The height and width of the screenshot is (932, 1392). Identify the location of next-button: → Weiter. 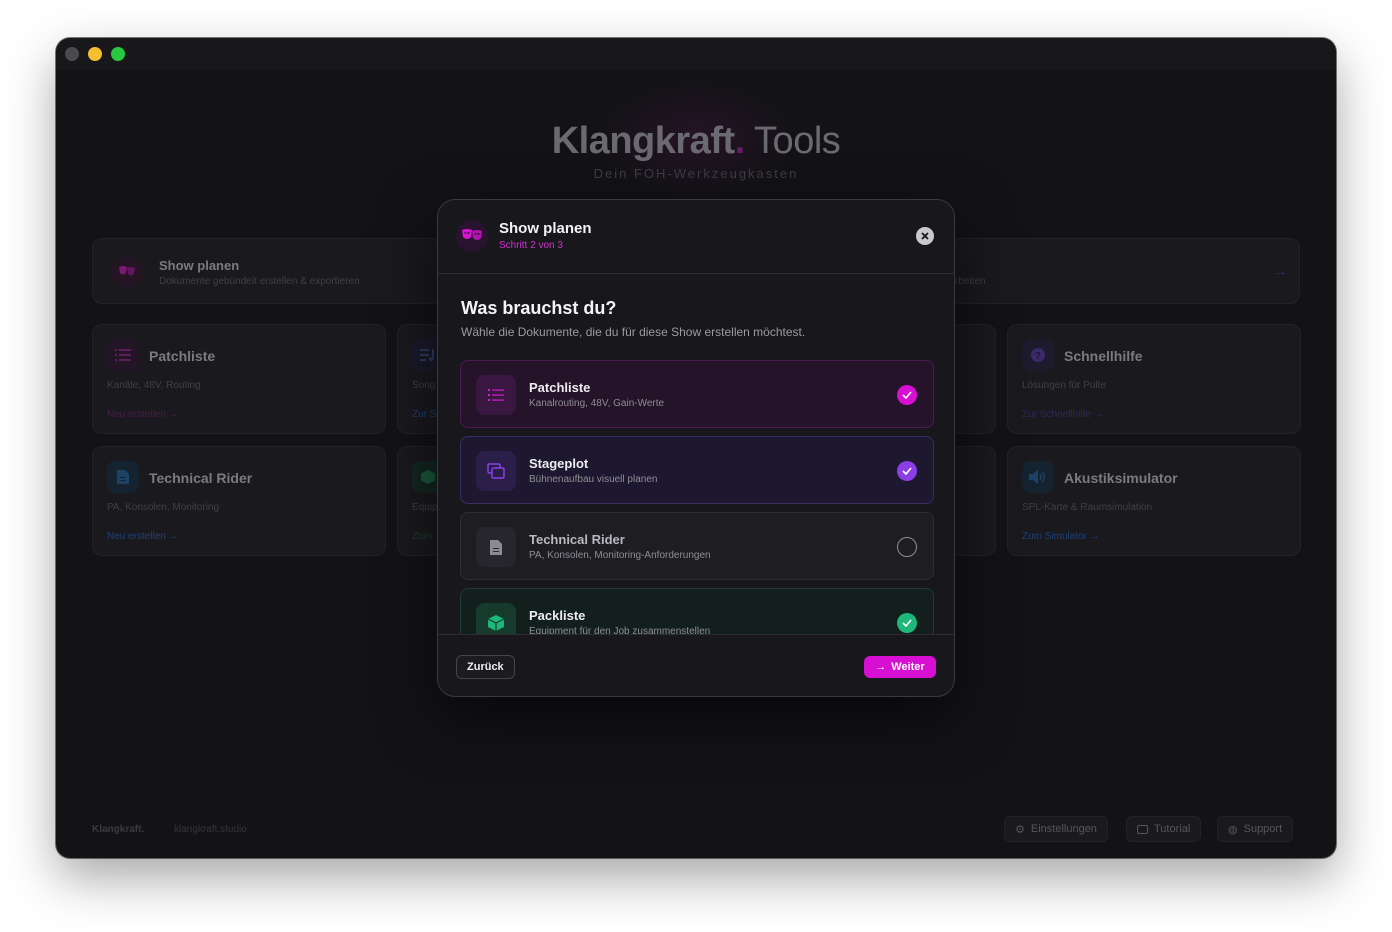
(900, 667).